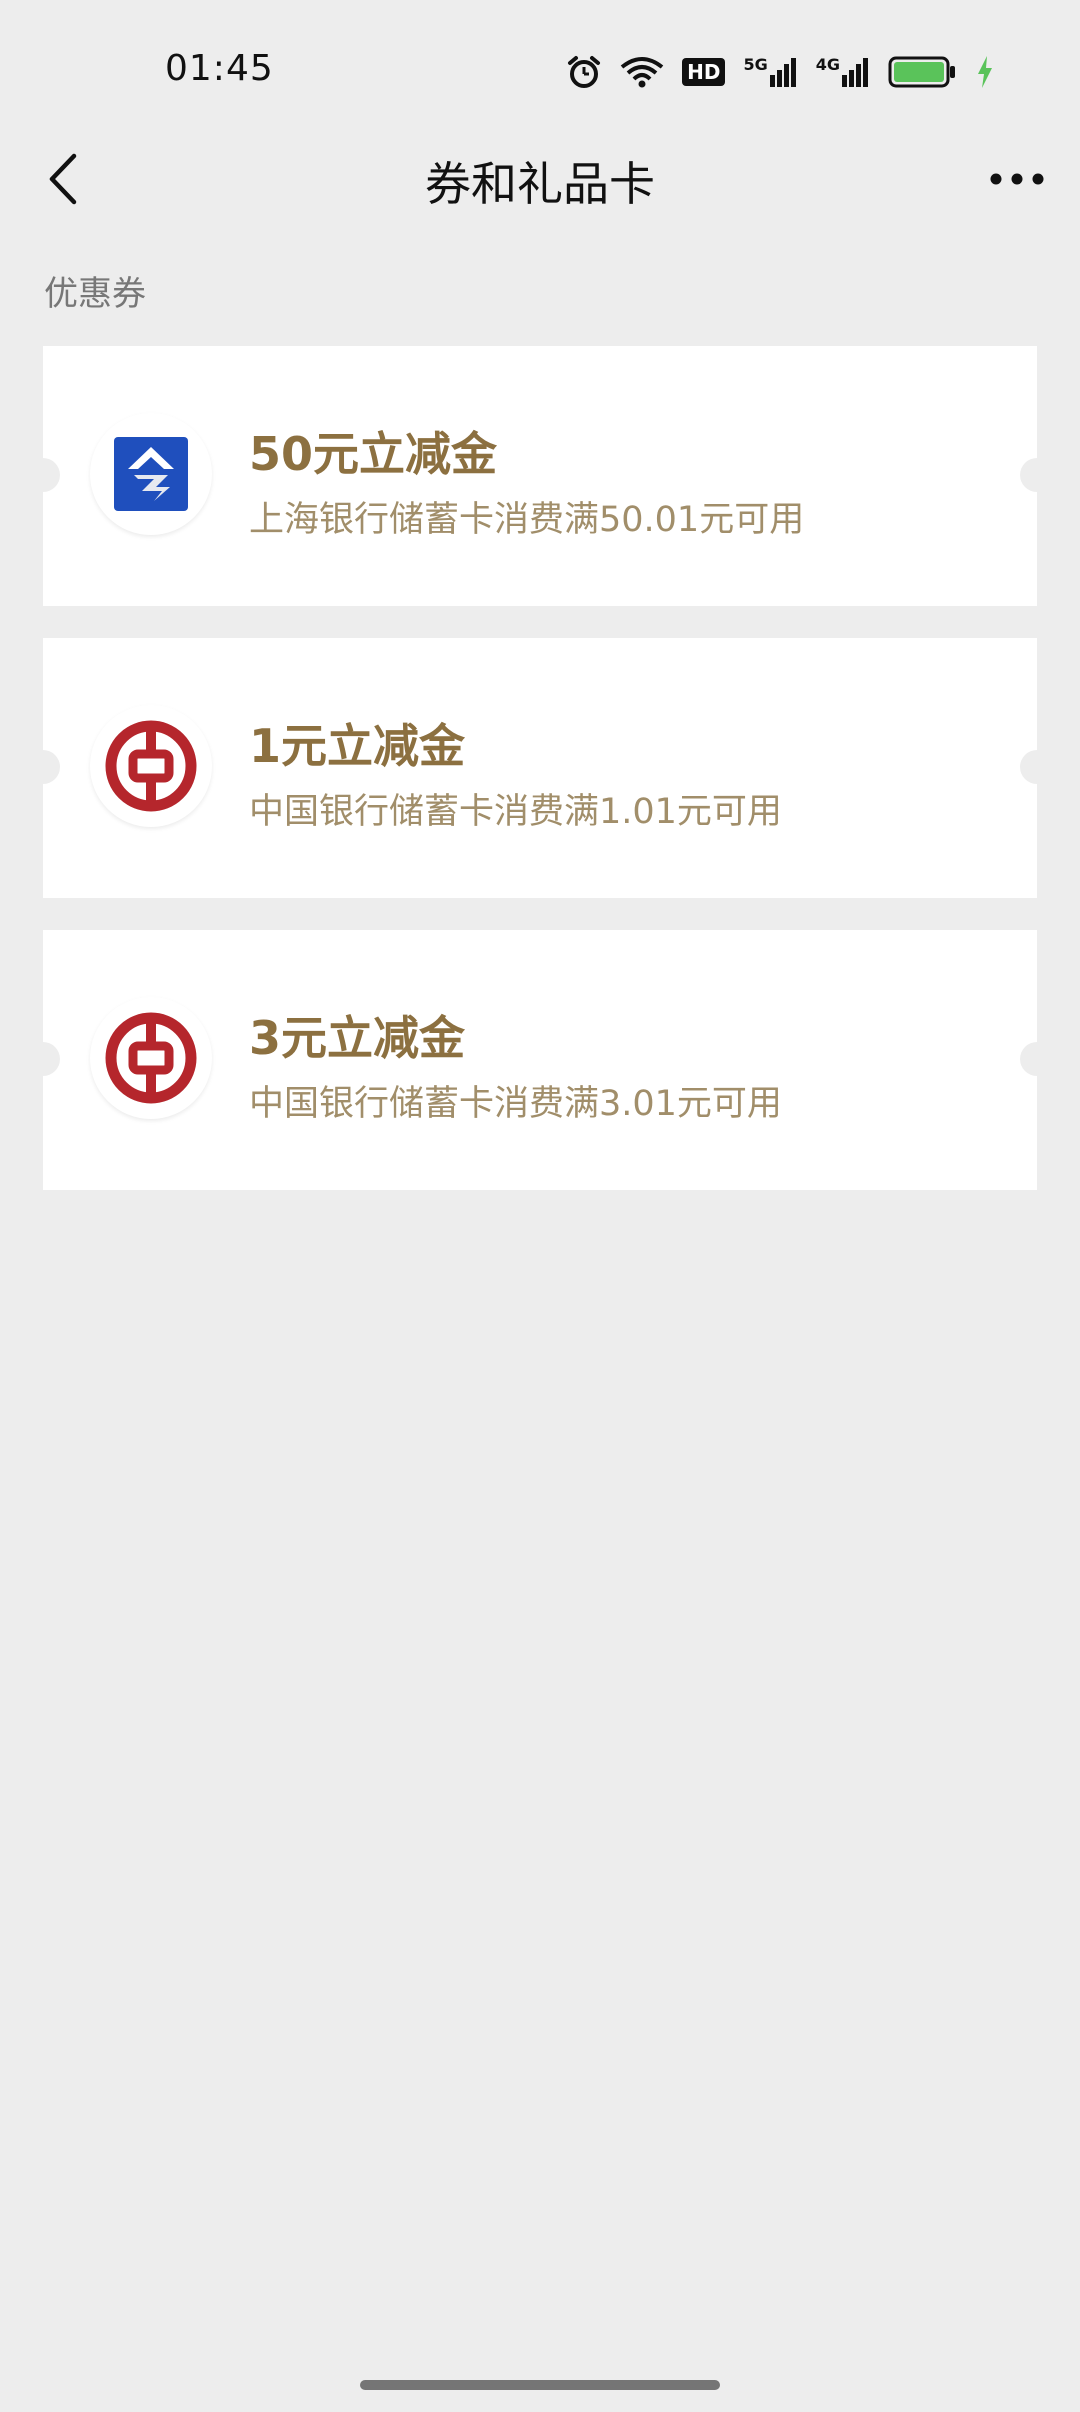 The image size is (1080, 2412). I want to click on status-bar: 01:45 HD 5G 4G, so click(540, 70).